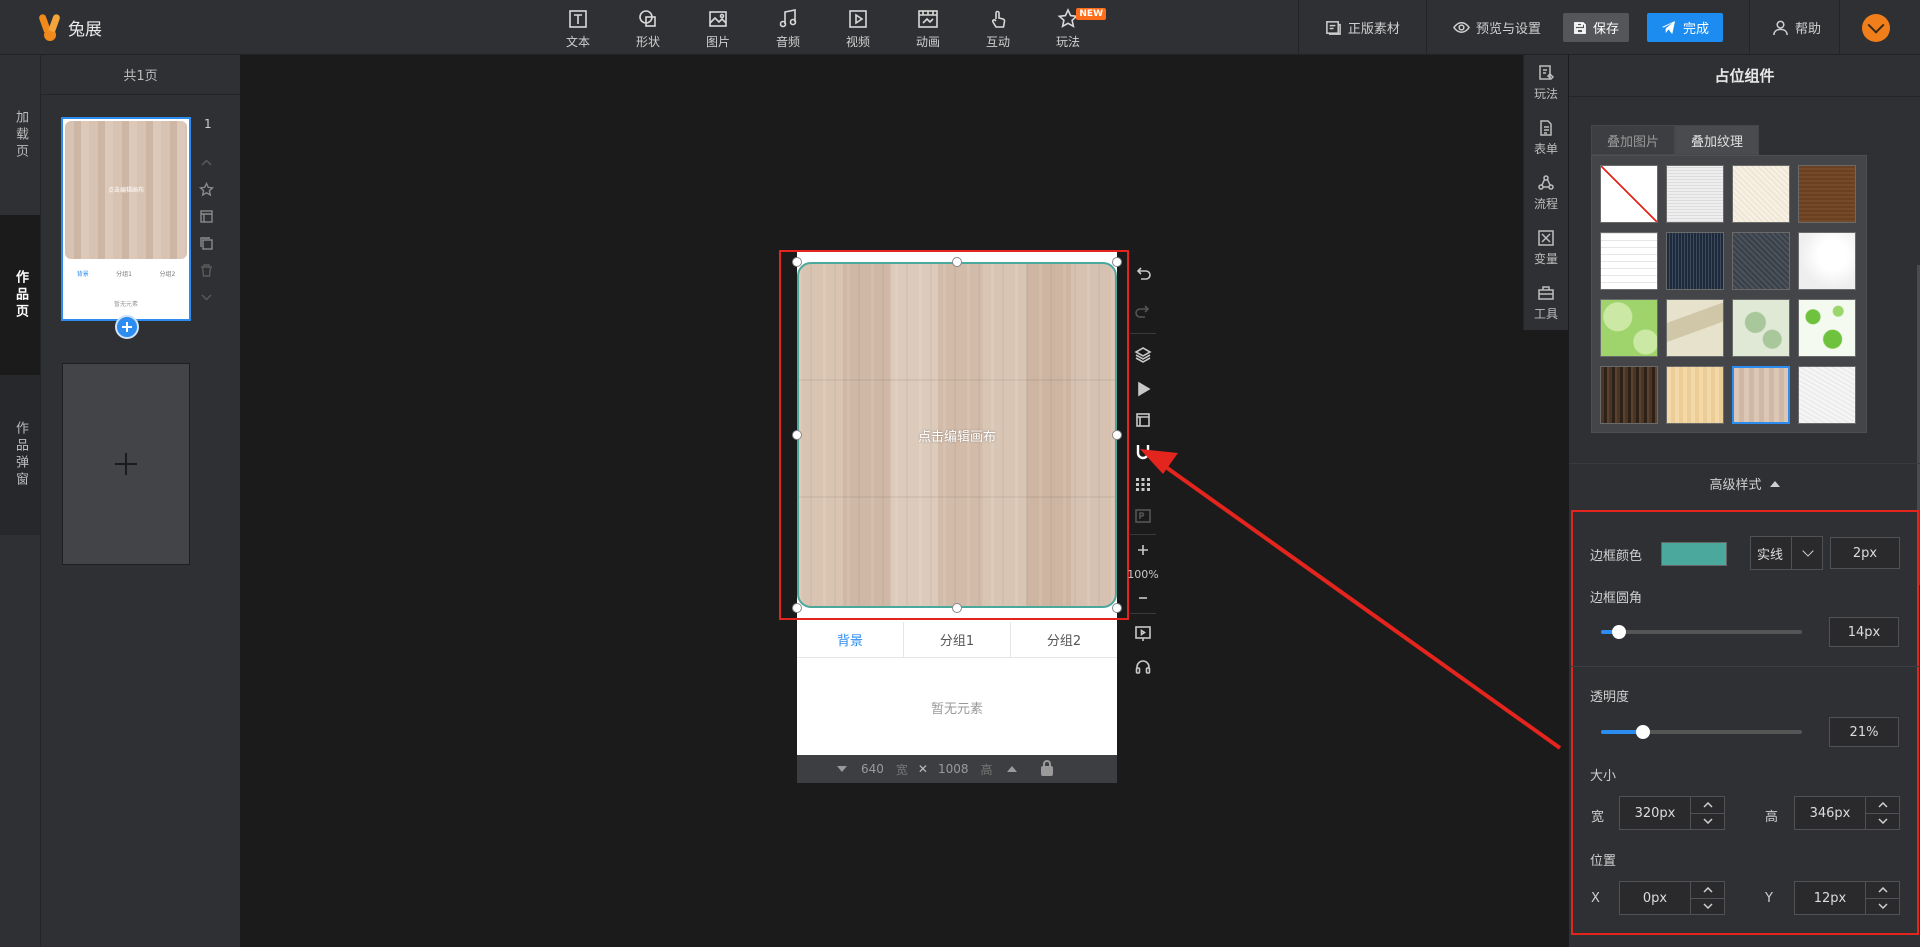  What do you see at coordinates (833, 29) in the screenshot?
I see `insert-tools: 文本 形状 图片 音频 视频 动画 互动 玩法 NEW` at bounding box center [833, 29].